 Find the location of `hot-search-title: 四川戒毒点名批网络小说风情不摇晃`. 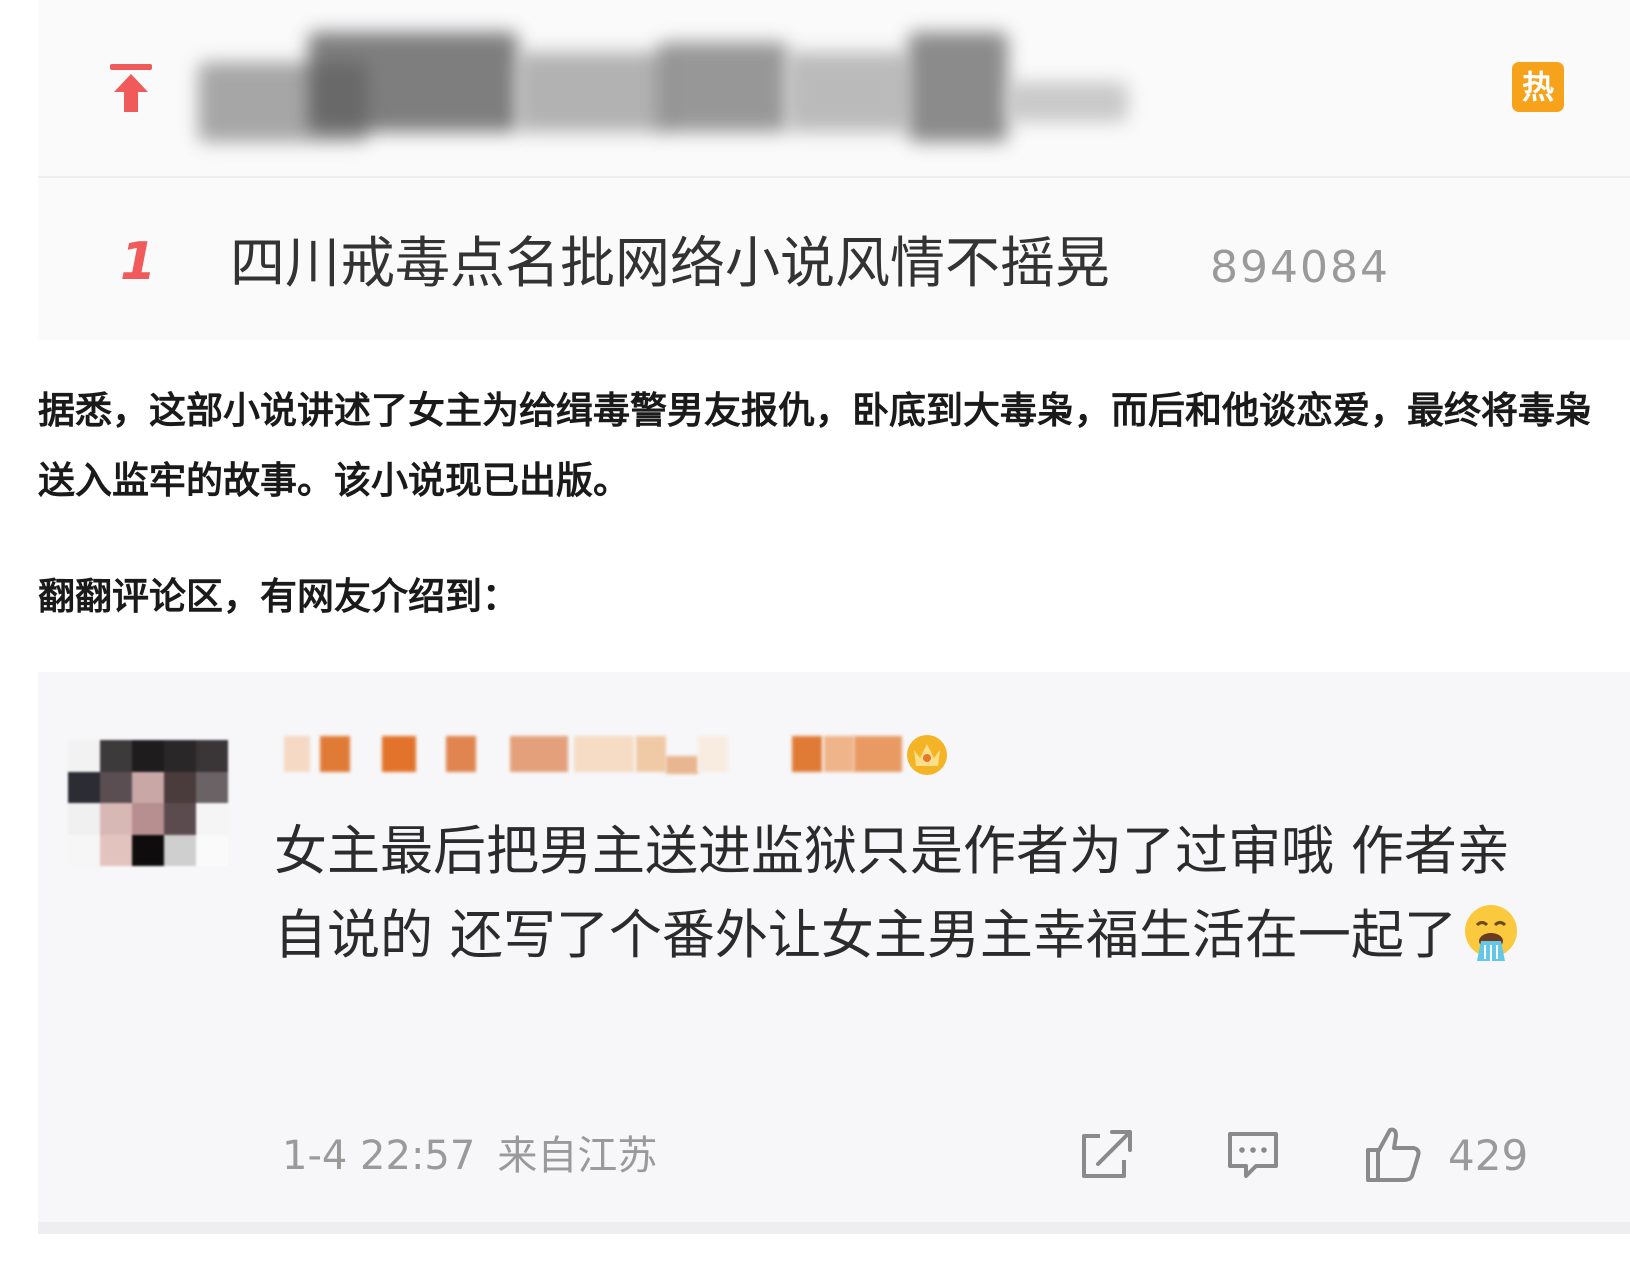

hot-search-title: 四川戒毒点名批网络小说风情不摇晃 is located at coordinates (670, 263).